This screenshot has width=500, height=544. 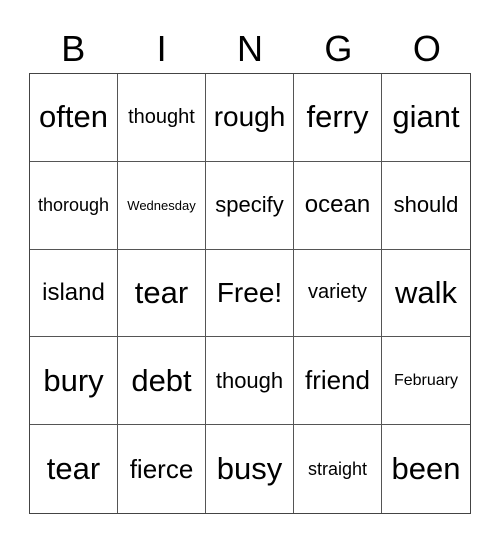 What do you see at coordinates (426, 381) in the screenshot?
I see `bingo-cell: February` at bounding box center [426, 381].